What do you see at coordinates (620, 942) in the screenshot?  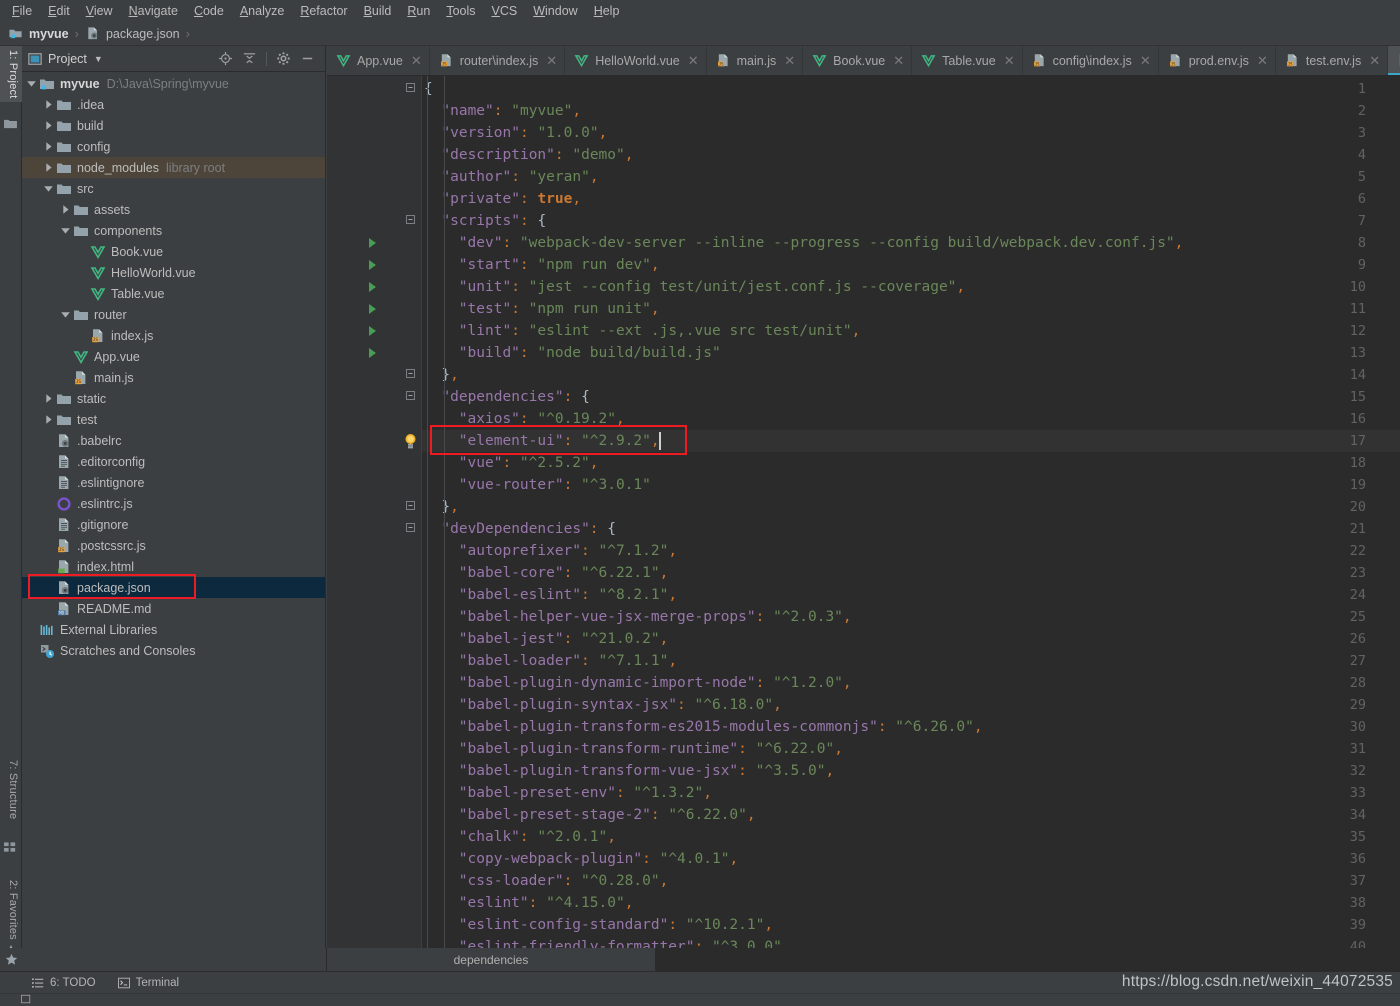 I see `code-line: "eslint-friendly-formatter": "^3.0.0"` at bounding box center [620, 942].